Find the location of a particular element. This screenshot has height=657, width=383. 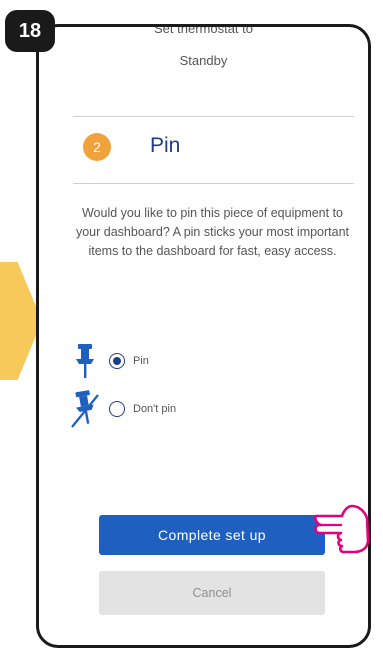

radio-pin is located at coordinates (117, 361).